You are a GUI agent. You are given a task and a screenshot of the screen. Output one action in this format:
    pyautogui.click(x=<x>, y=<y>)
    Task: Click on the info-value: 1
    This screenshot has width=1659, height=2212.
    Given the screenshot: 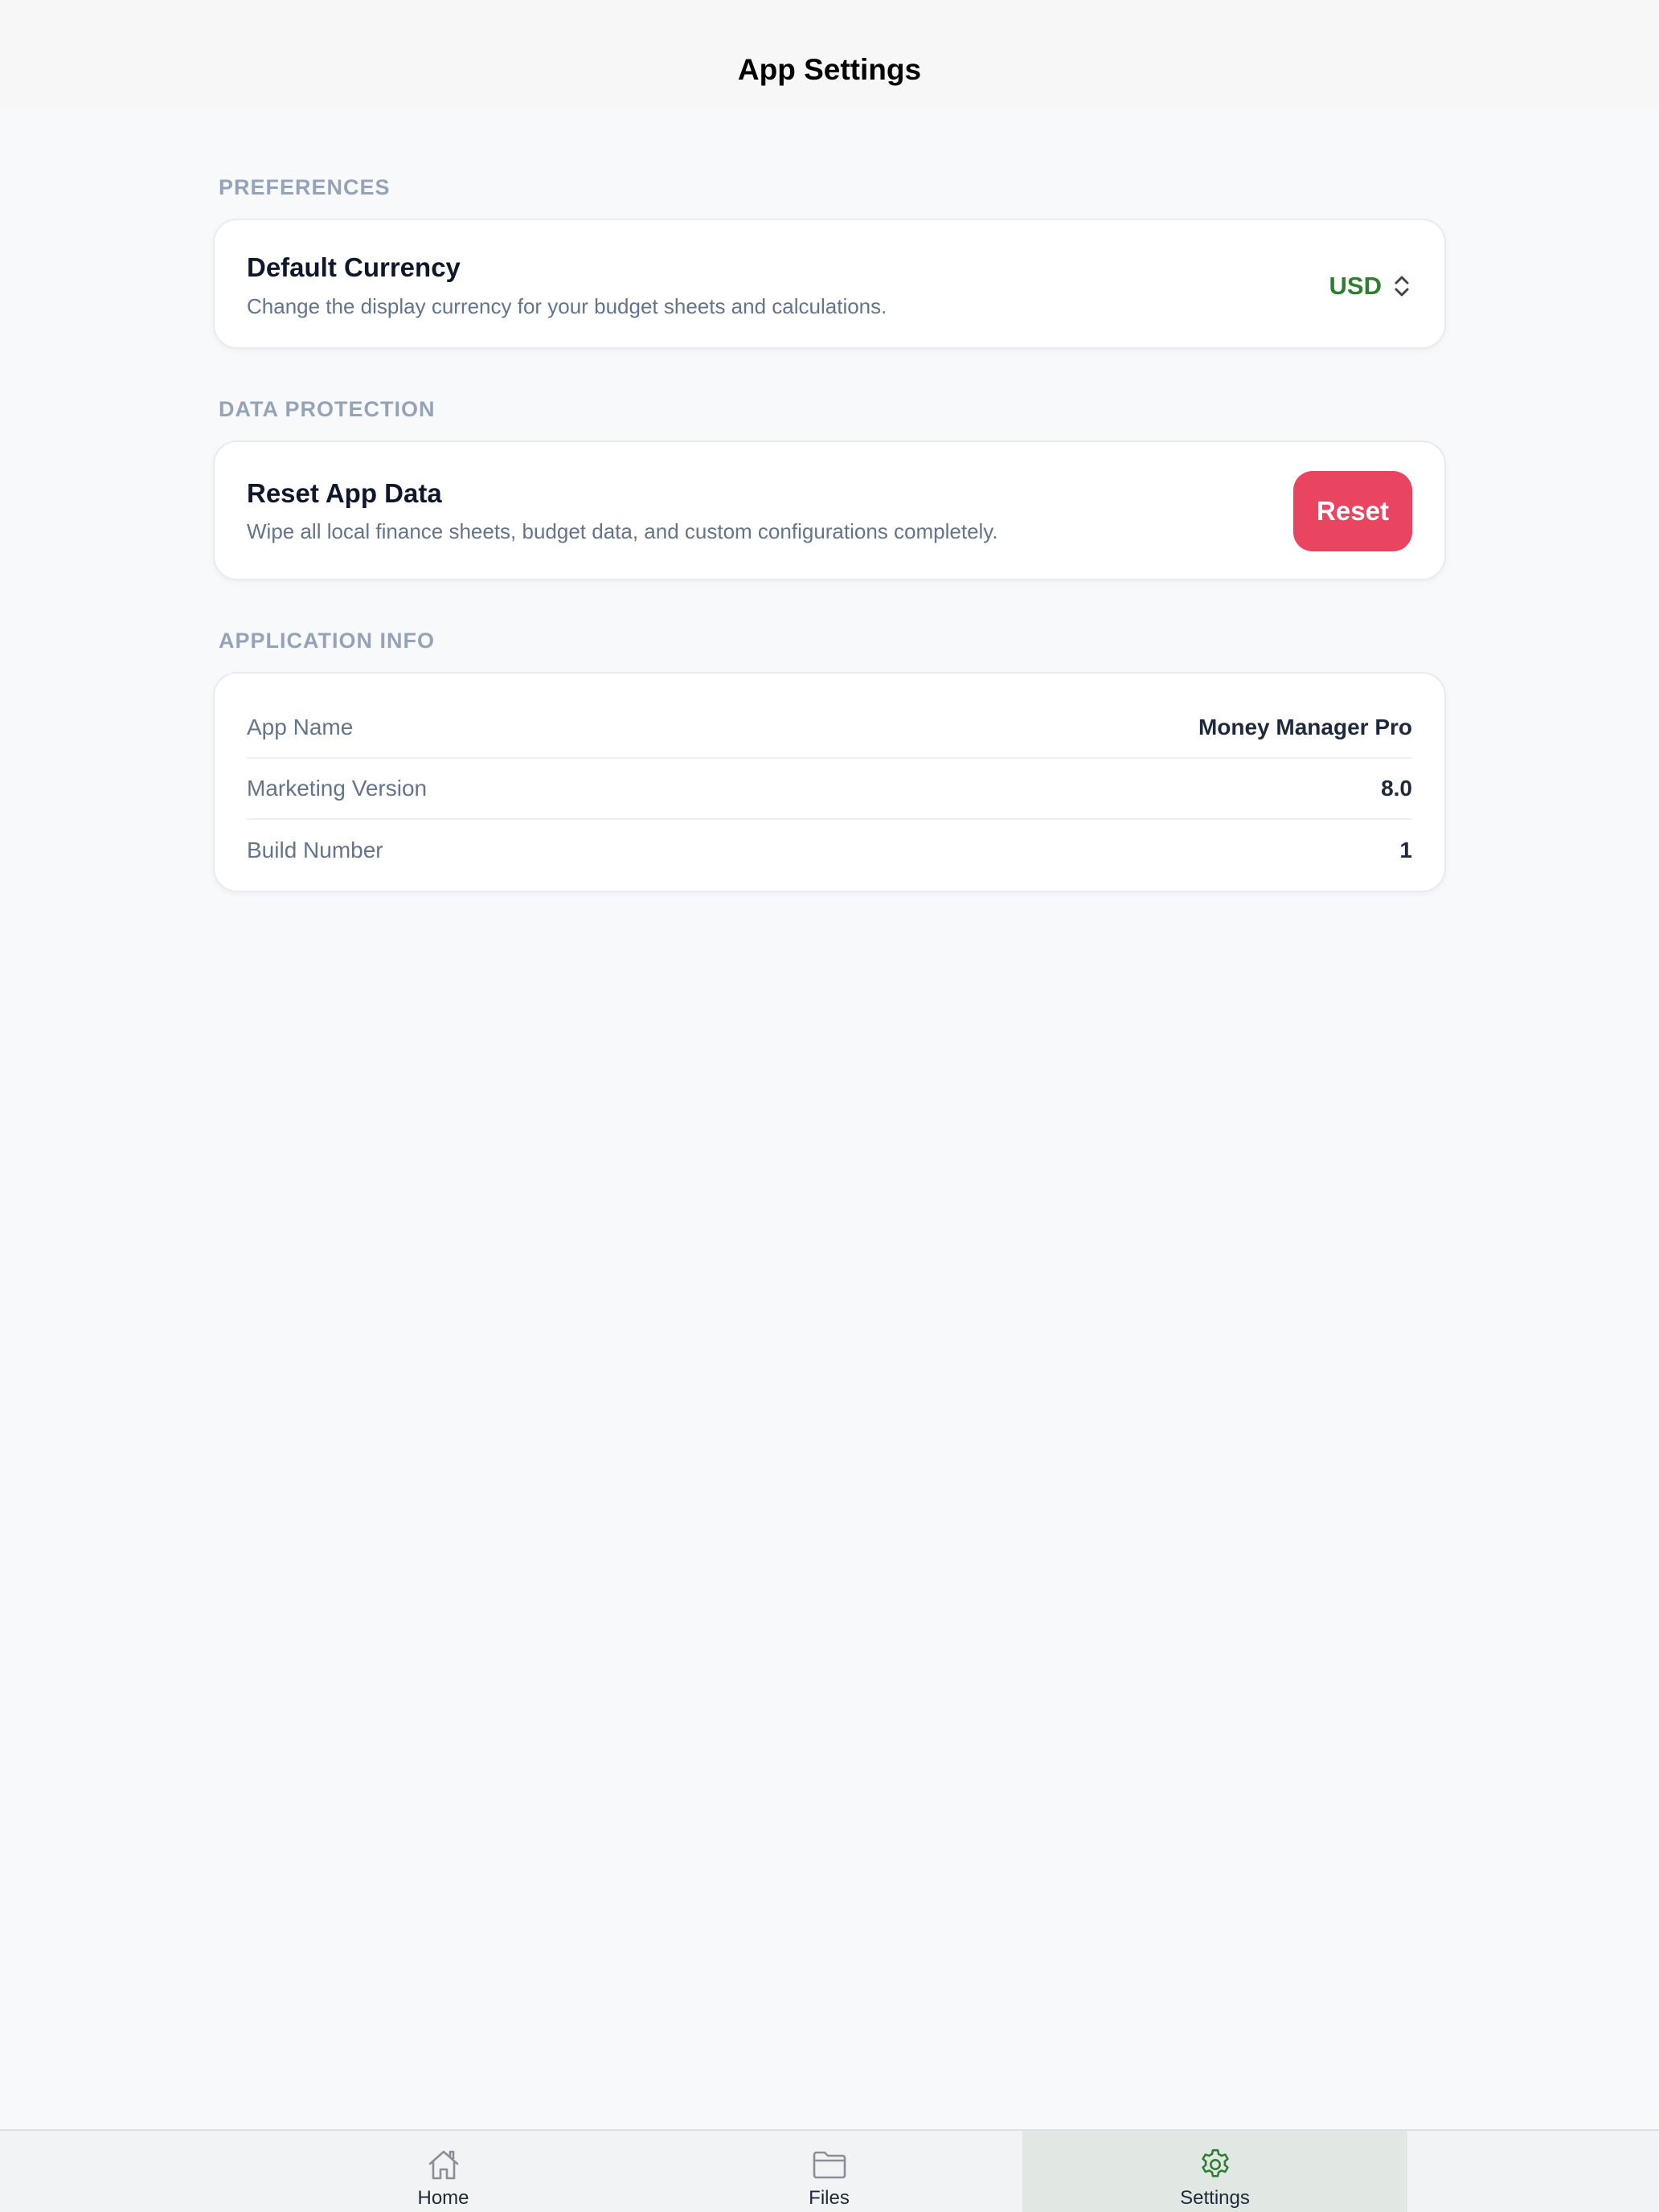 What is the action you would take?
    pyautogui.click(x=1405, y=850)
    